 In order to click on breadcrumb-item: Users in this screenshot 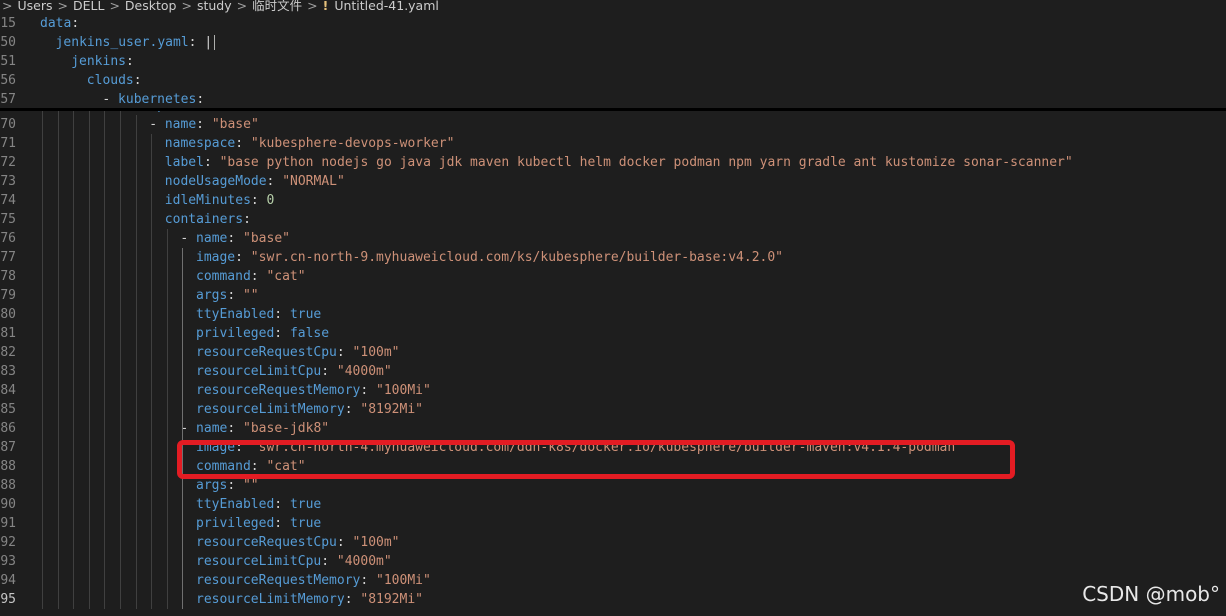, I will do `click(34, 6)`.